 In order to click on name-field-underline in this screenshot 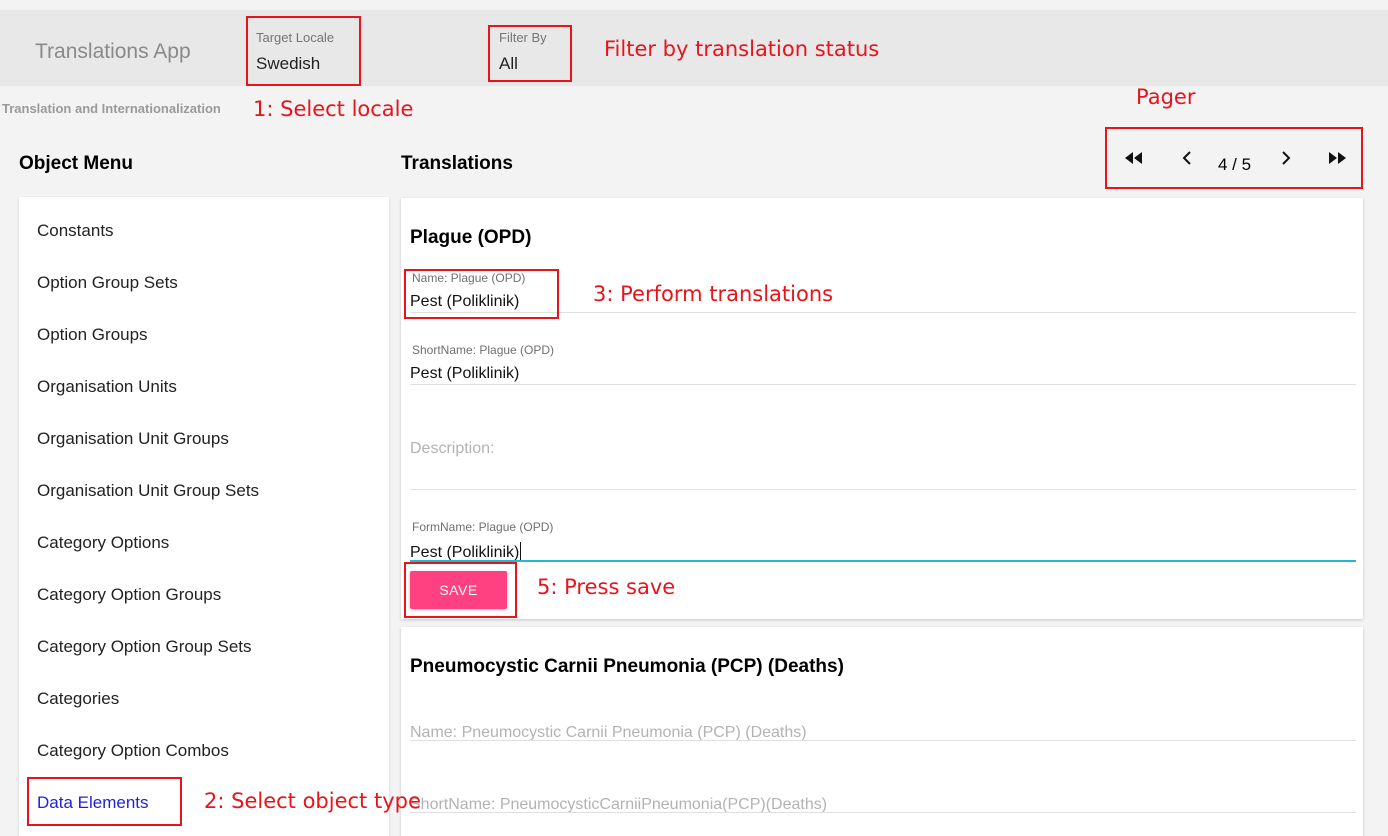, I will do `click(883, 740)`.